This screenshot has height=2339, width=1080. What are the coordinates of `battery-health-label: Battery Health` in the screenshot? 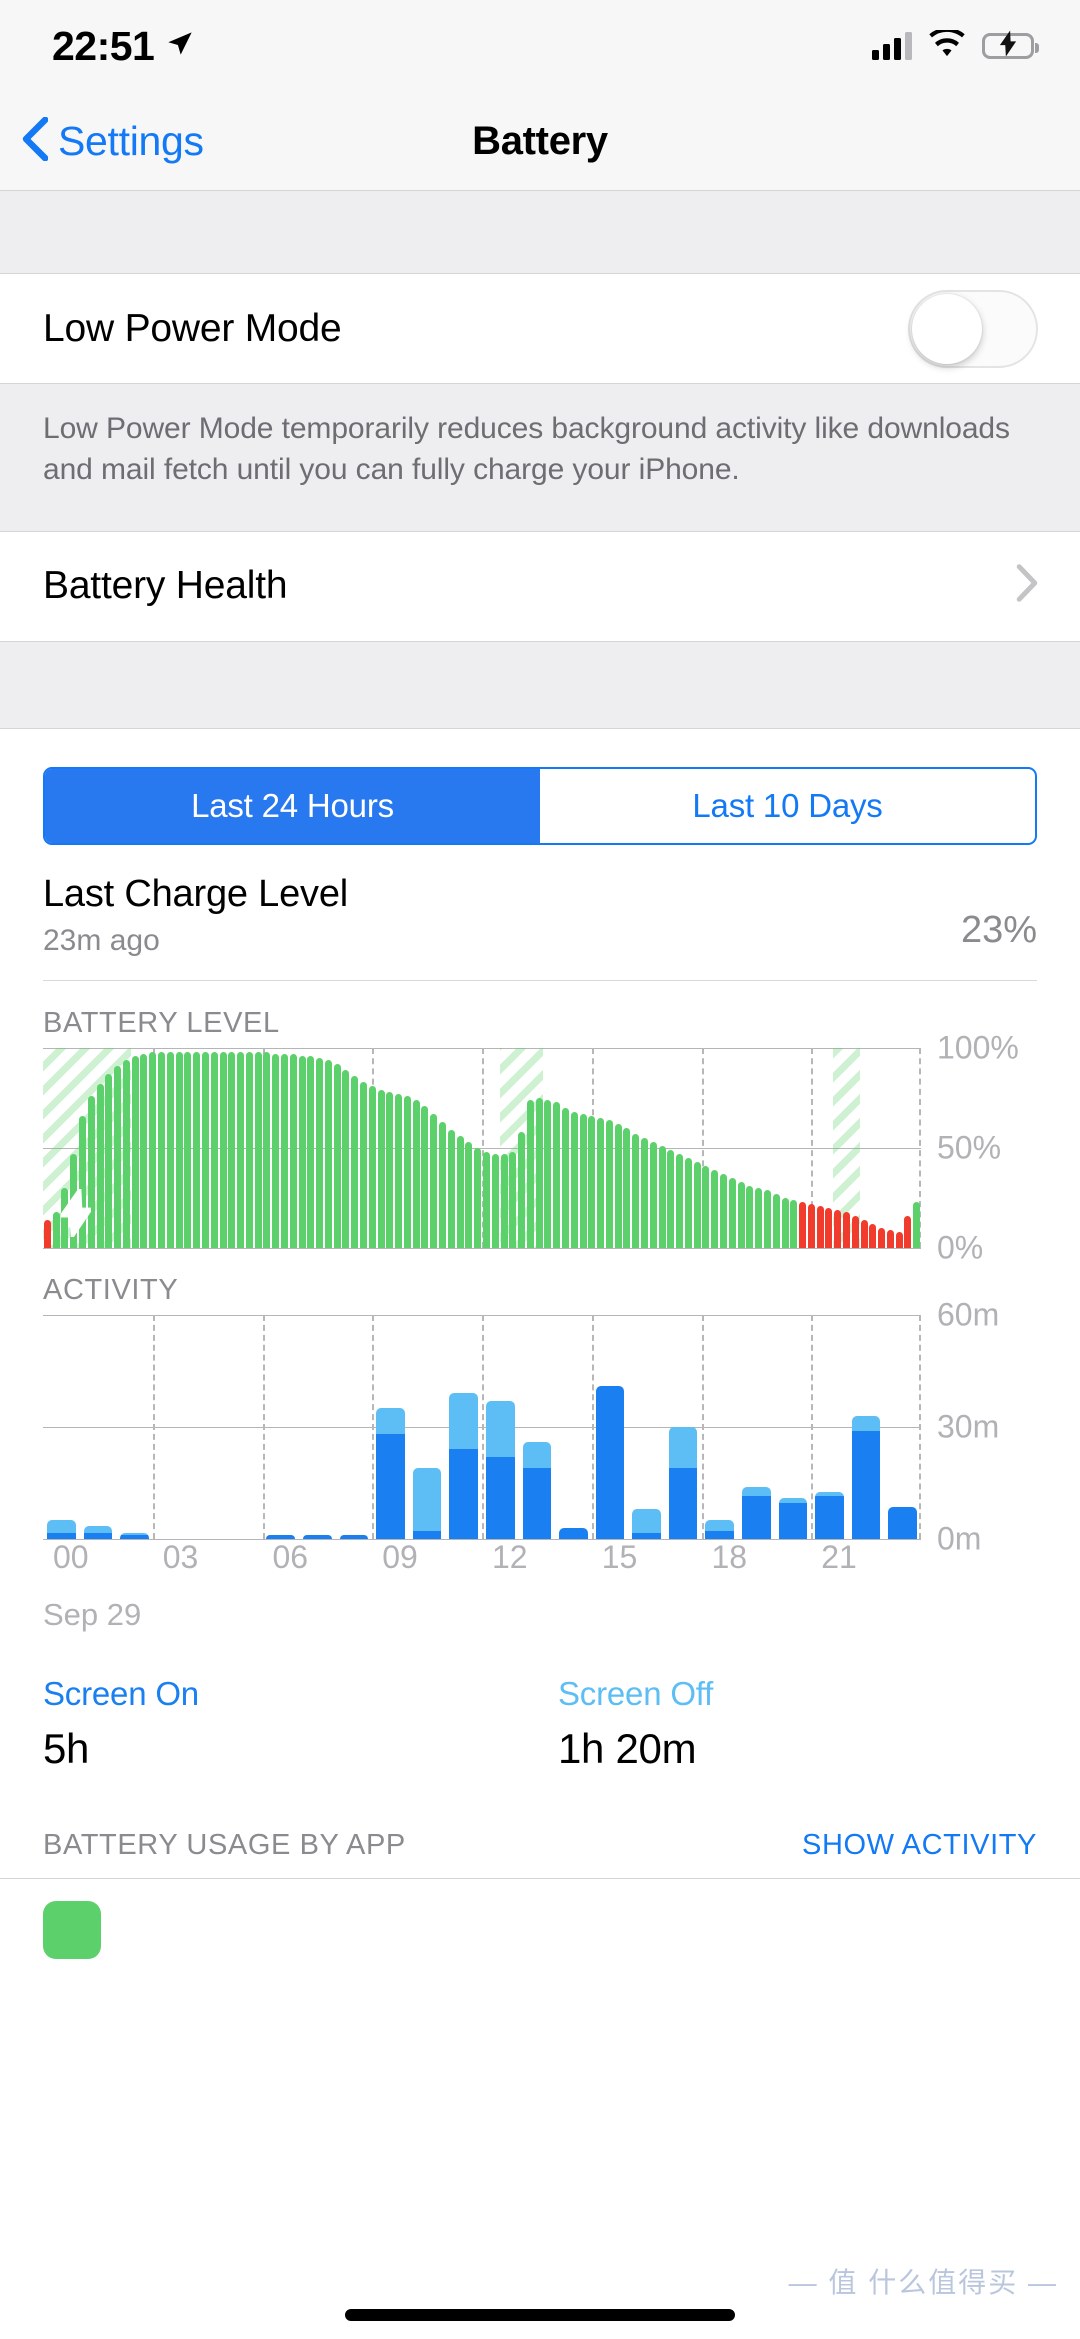 It's located at (165, 586).